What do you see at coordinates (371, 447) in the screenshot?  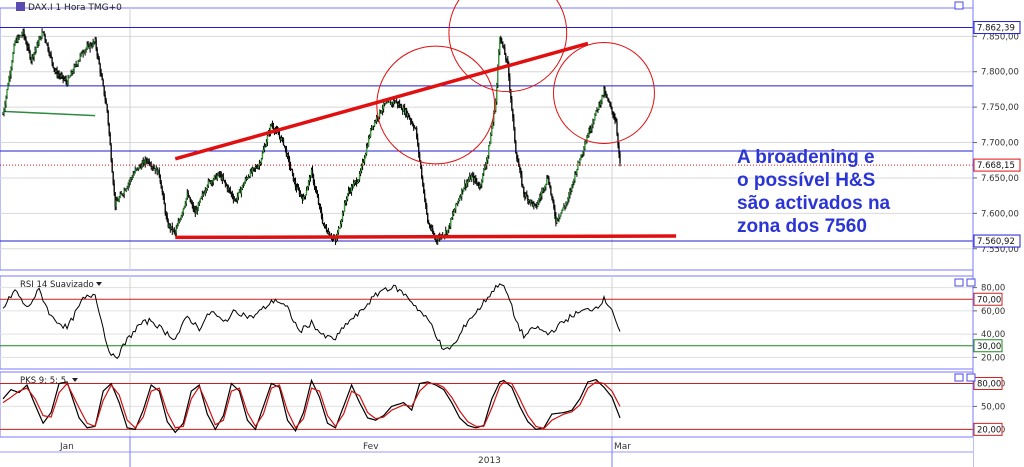 I see `month-label-fev: Fev` at bounding box center [371, 447].